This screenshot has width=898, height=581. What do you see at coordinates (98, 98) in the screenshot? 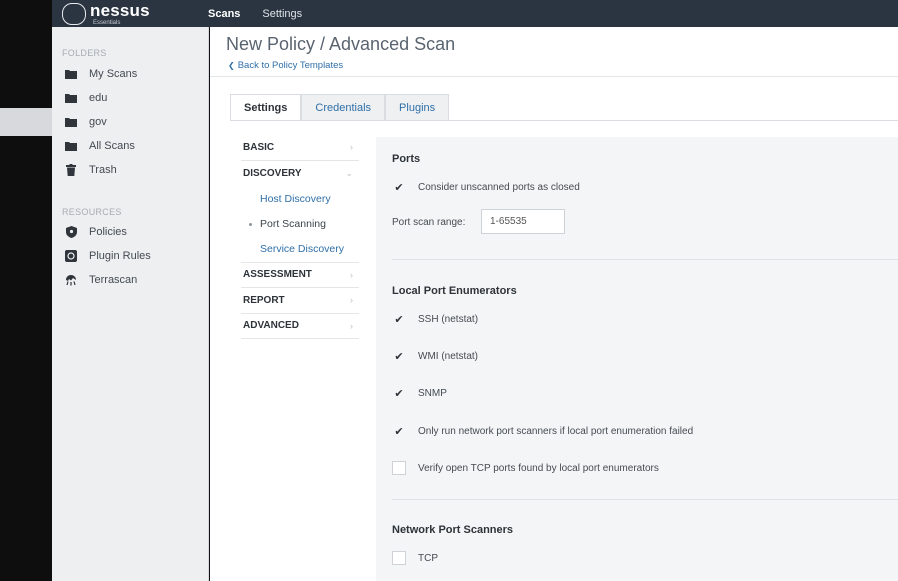
I see `sidebar-item-label: edu` at bounding box center [98, 98].